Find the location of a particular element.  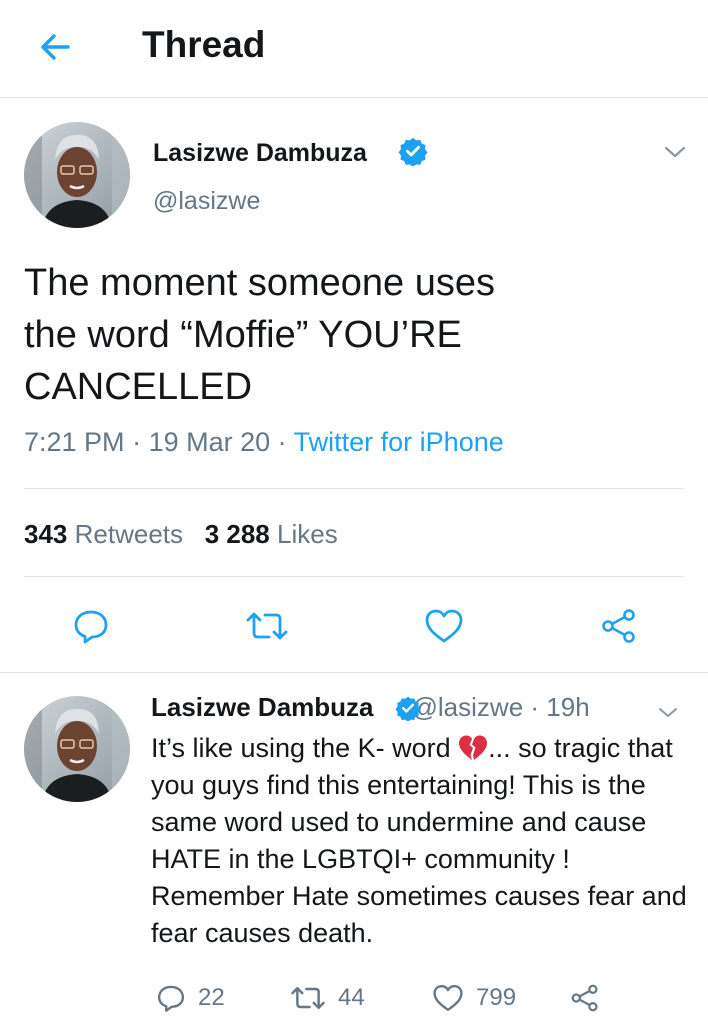

reply-button: 22 is located at coordinates (190, 998).